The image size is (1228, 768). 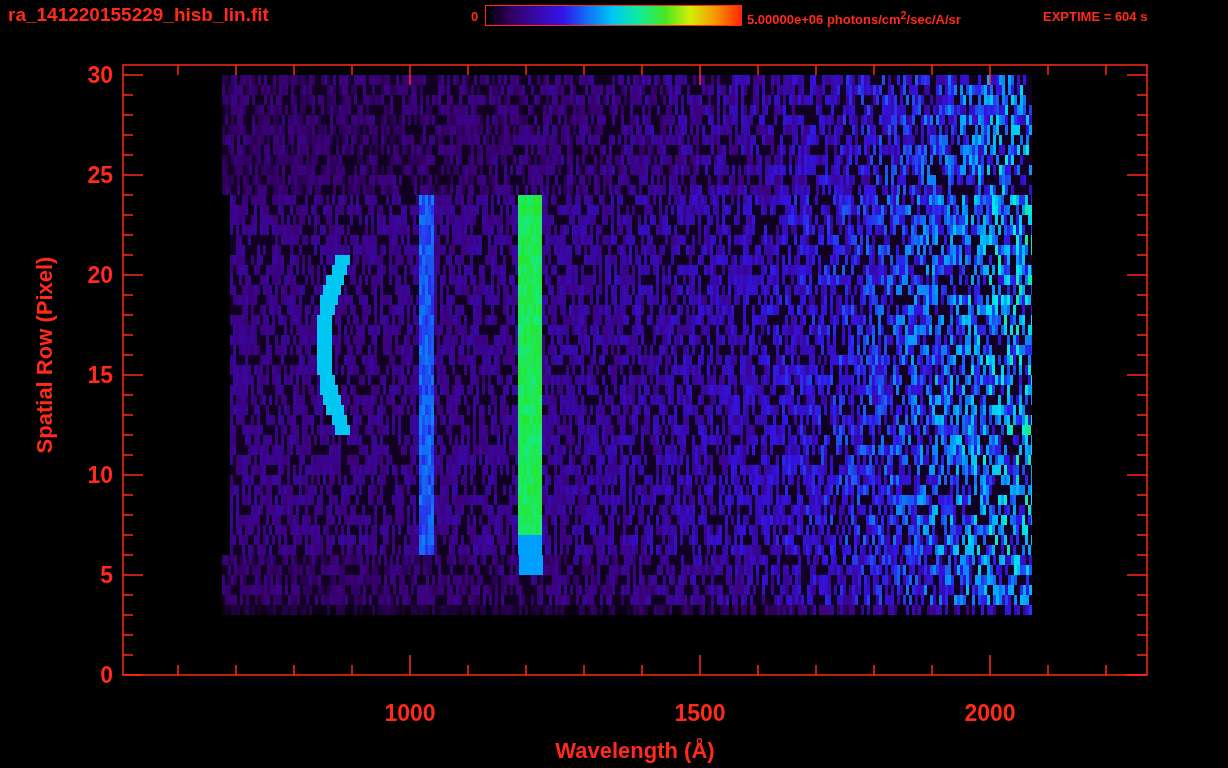 What do you see at coordinates (854, 18) in the screenshot?
I see `colorbar-max-label: 5.00000e+06 photons/cm$^{2}$/sec/A/sr` at bounding box center [854, 18].